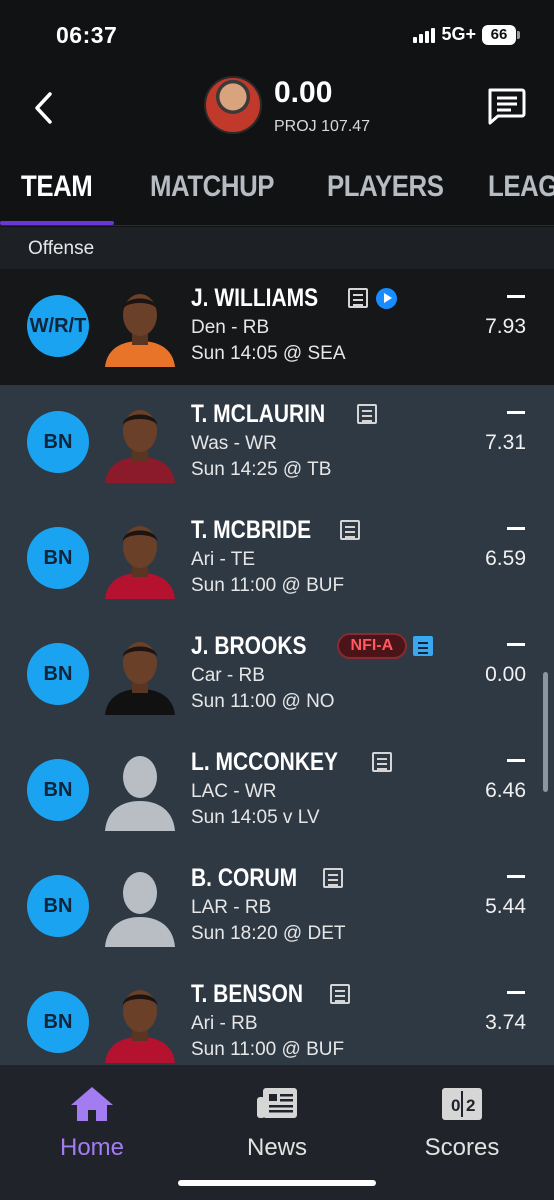 The image size is (554, 1200). Describe the element at coordinates (251, 530) in the screenshot. I see `player-name: T. MCBRIDE` at that location.